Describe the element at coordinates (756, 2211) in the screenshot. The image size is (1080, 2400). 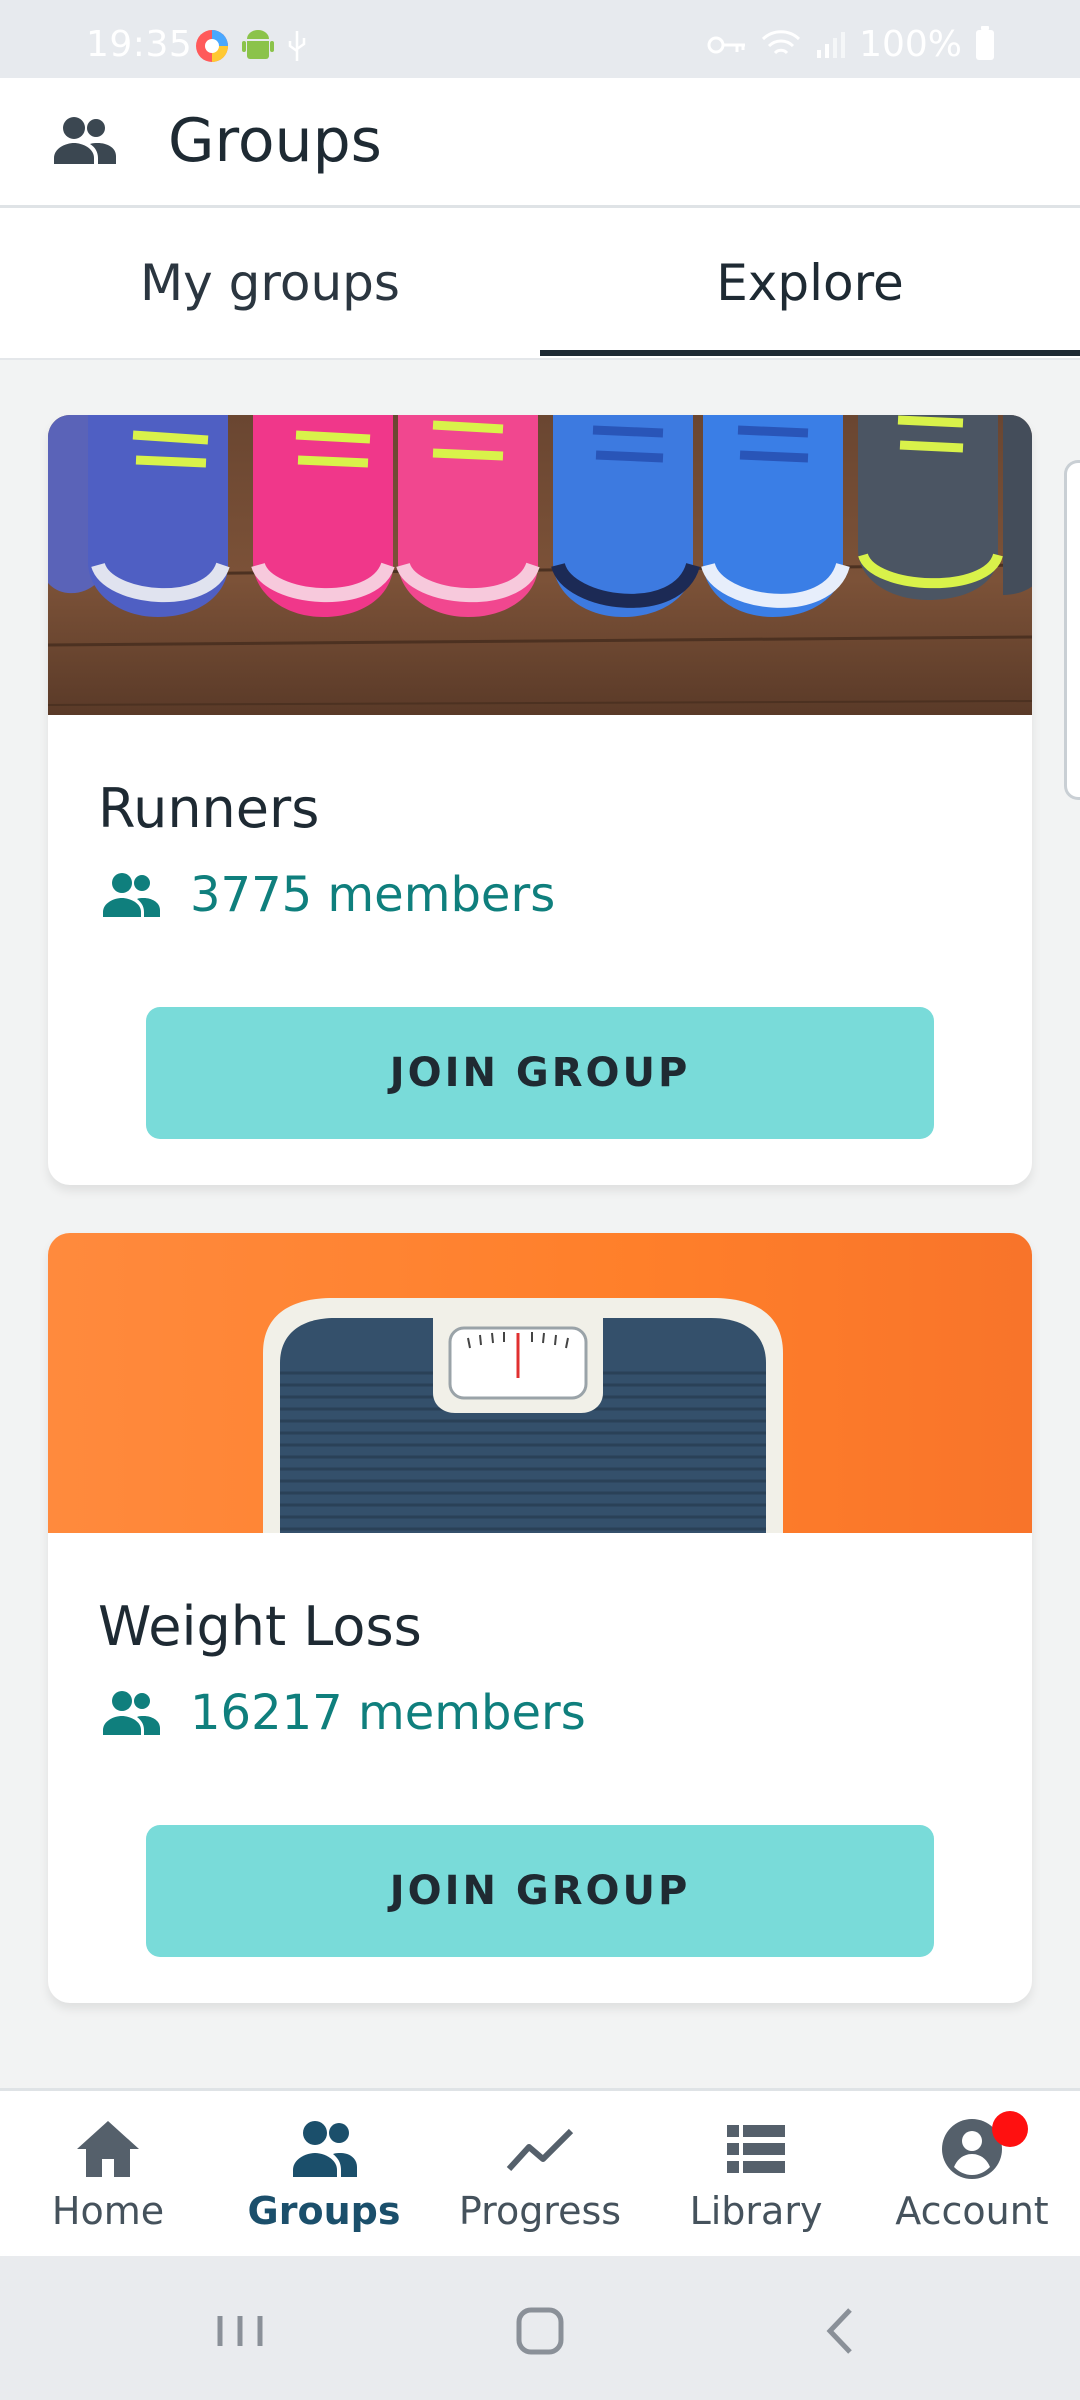
I see `nav-label: Library` at that location.